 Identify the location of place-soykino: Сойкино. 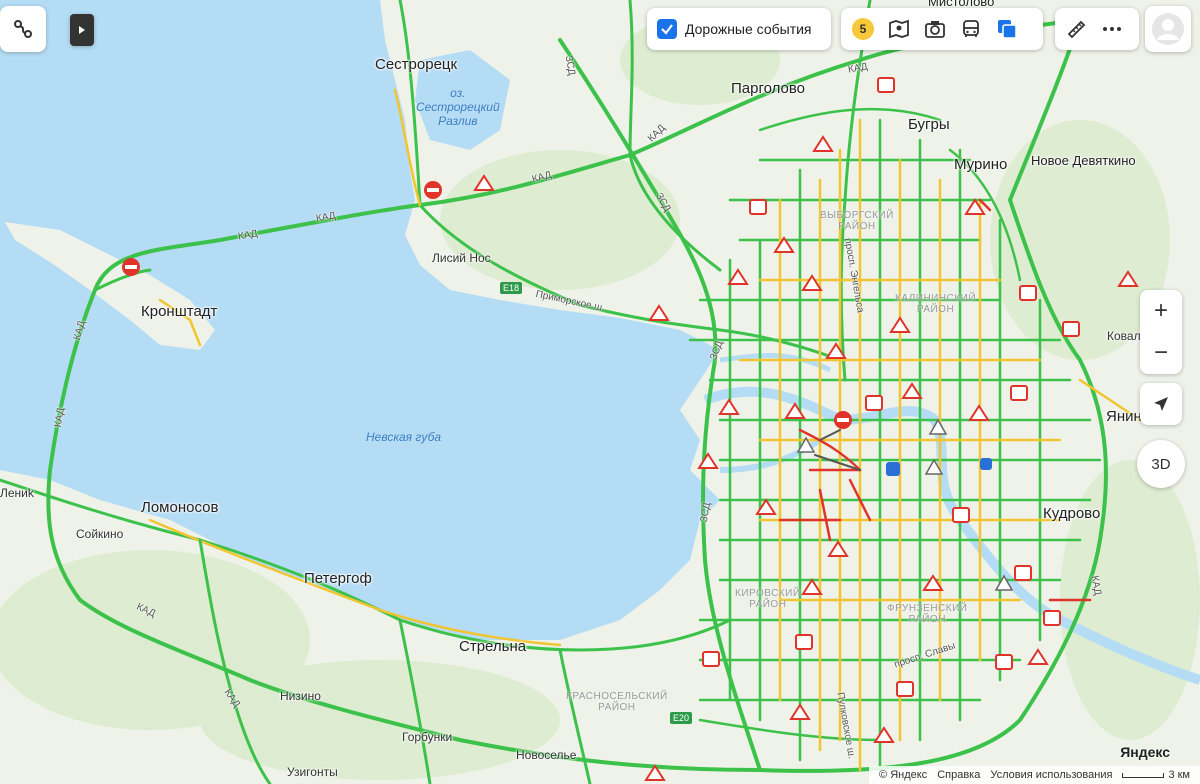
(99, 534).